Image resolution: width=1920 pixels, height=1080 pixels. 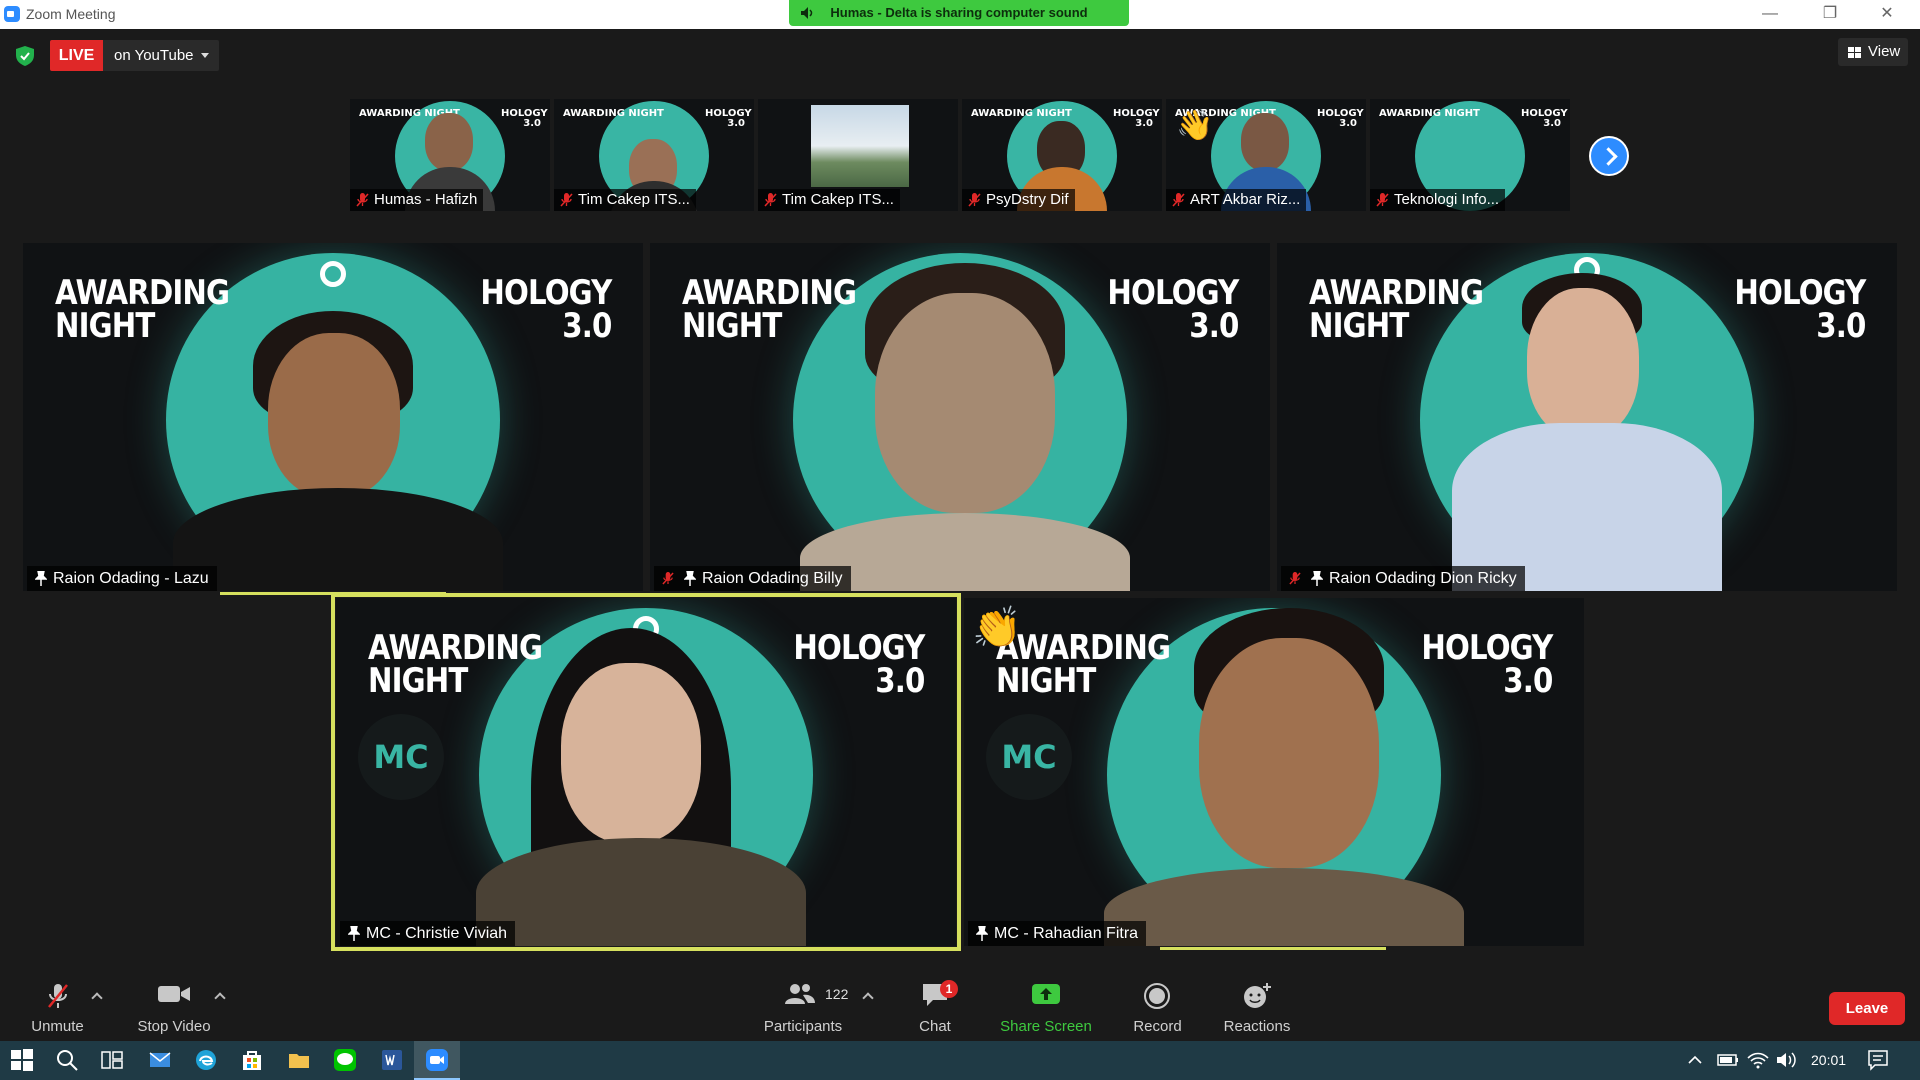 What do you see at coordinates (1728, 1060) in the screenshot?
I see `battery-icon` at bounding box center [1728, 1060].